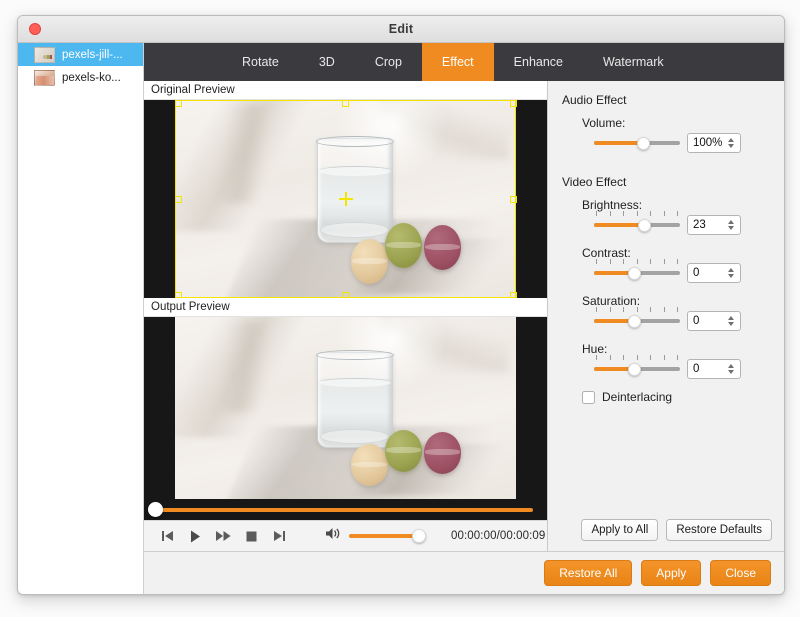 The height and width of the screenshot is (617, 800). What do you see at coordinates (498, 536) in the screenshot?
I see `playback-time: 00:00:00/00:00:09` at bounding box center [498, 536].